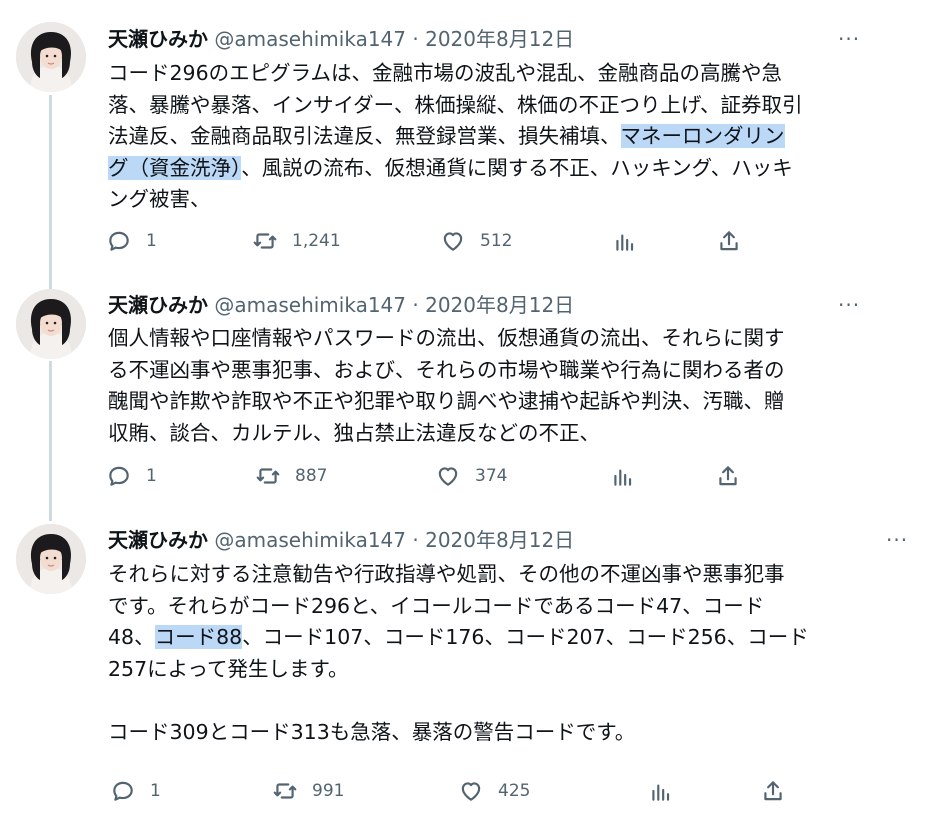  Describe the element at coordinates (476, 241) in the screenshot. I see `like-button: 512` at that location.